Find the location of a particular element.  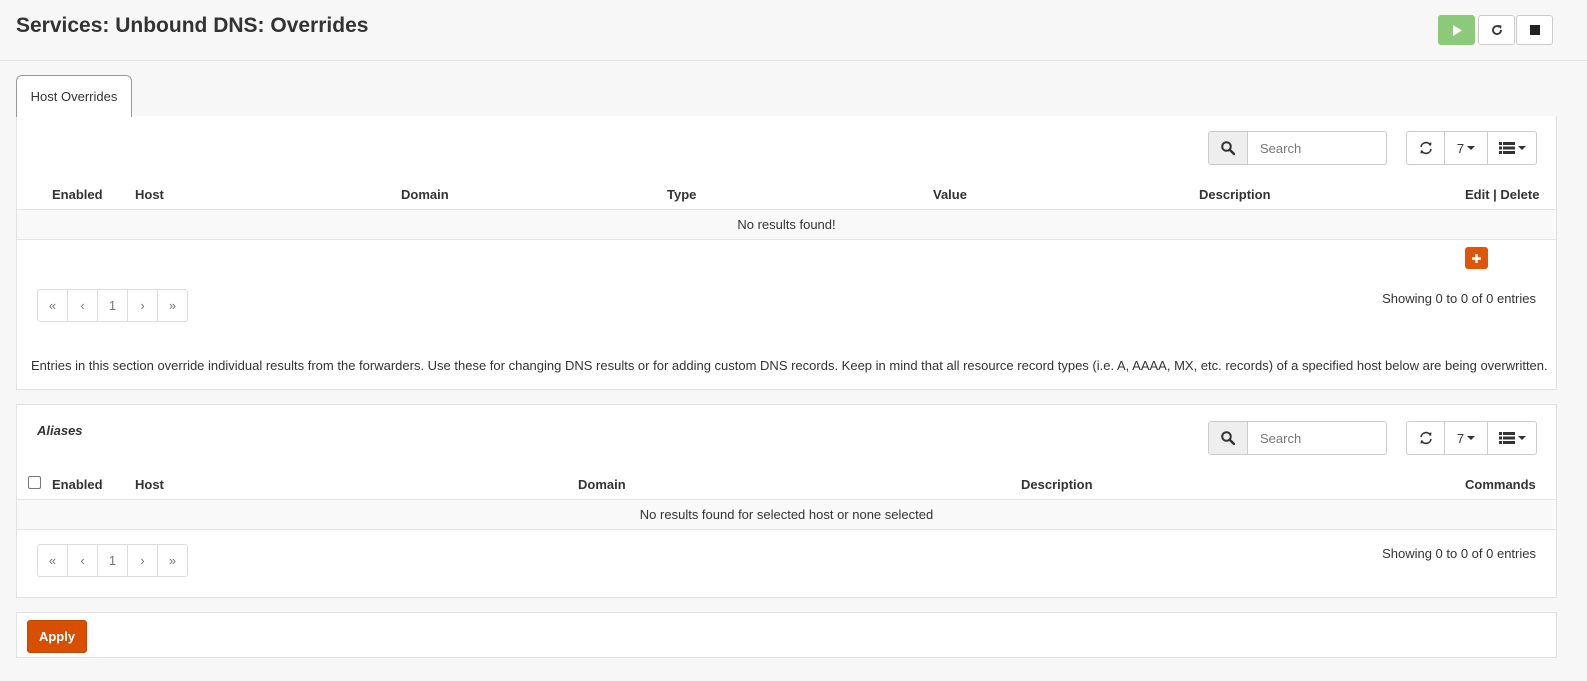

page-title: Services: Unbound DNS: Overrides is located at coordinates (192, 25).